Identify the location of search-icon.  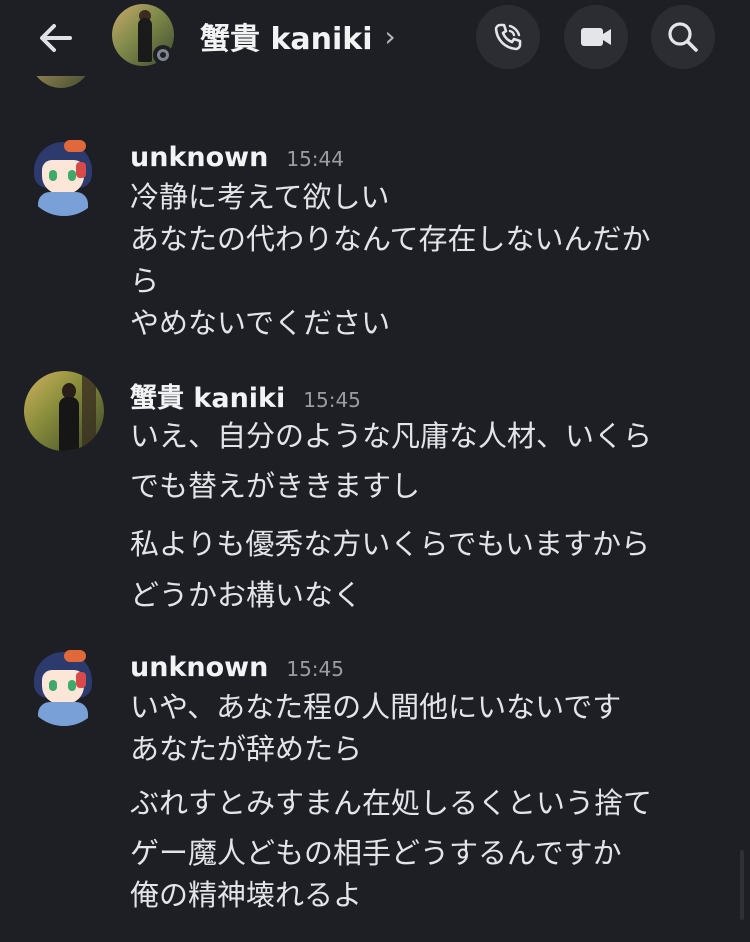
(683, 37).